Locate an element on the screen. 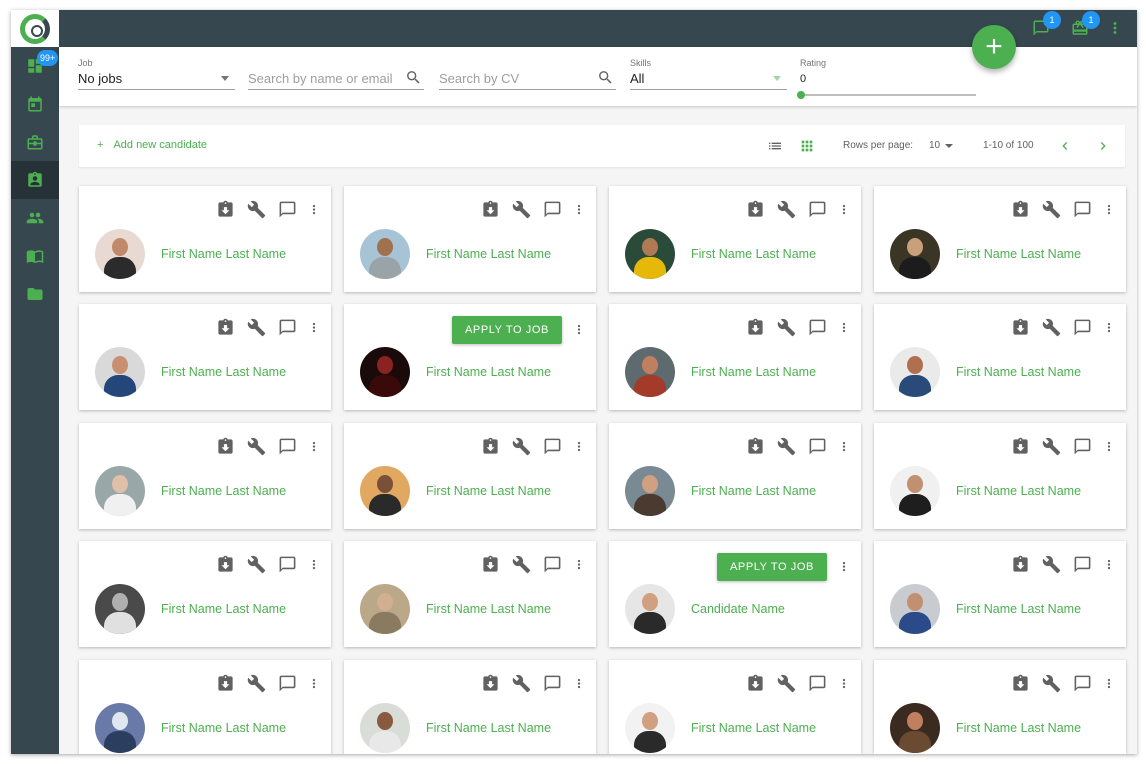  rows-per-page-select: 10 is located at coordinates (934, 145).